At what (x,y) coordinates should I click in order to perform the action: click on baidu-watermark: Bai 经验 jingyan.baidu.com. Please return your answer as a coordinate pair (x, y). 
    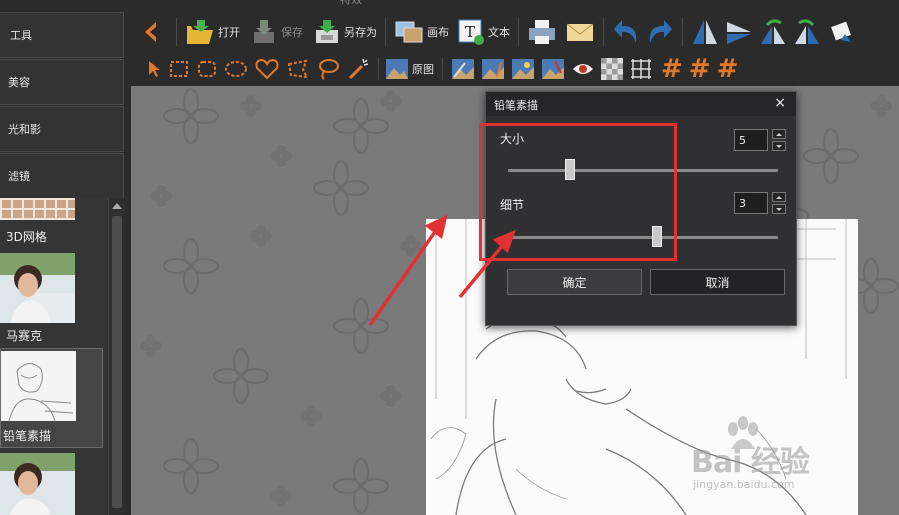
    Looking at the image, I should click on (758, 455).